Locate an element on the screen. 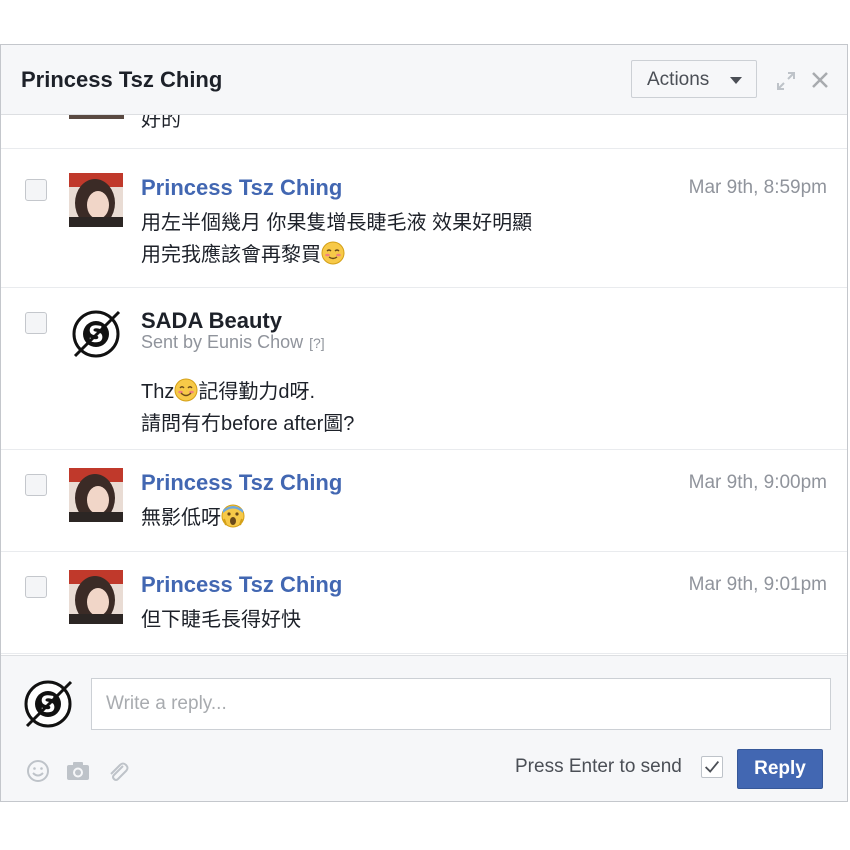  reply-input is located at coordinates (461, 704).